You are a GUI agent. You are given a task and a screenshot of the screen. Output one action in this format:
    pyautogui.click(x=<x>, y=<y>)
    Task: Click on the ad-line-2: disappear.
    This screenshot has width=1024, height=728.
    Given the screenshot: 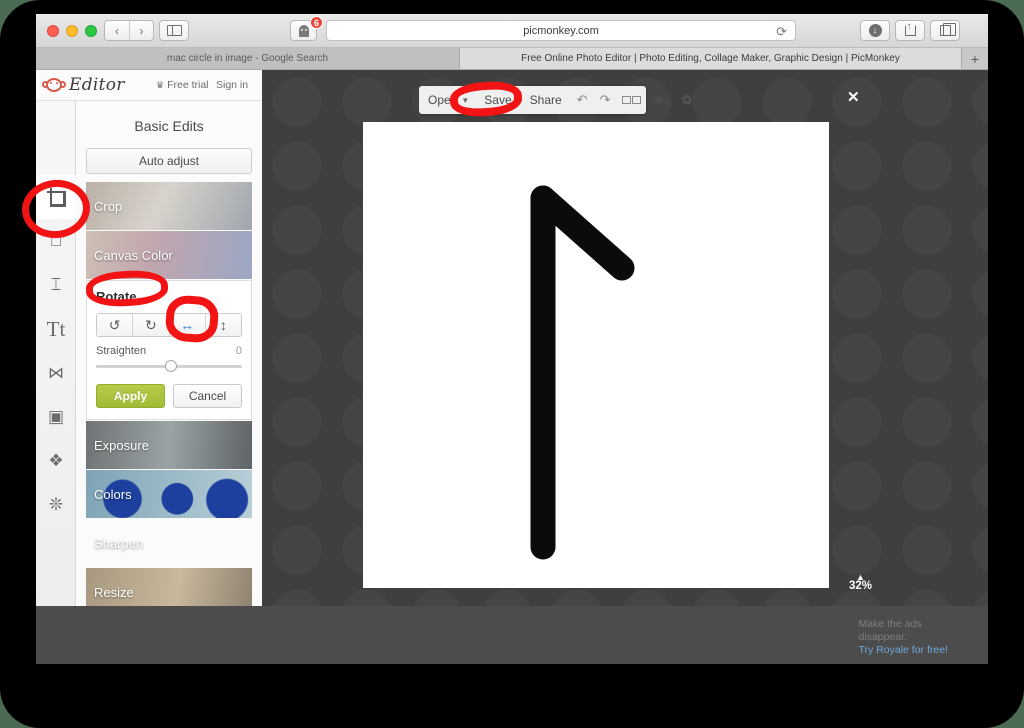 What is the action you would take?
    pyautogui.click(x=882, y=637)
    